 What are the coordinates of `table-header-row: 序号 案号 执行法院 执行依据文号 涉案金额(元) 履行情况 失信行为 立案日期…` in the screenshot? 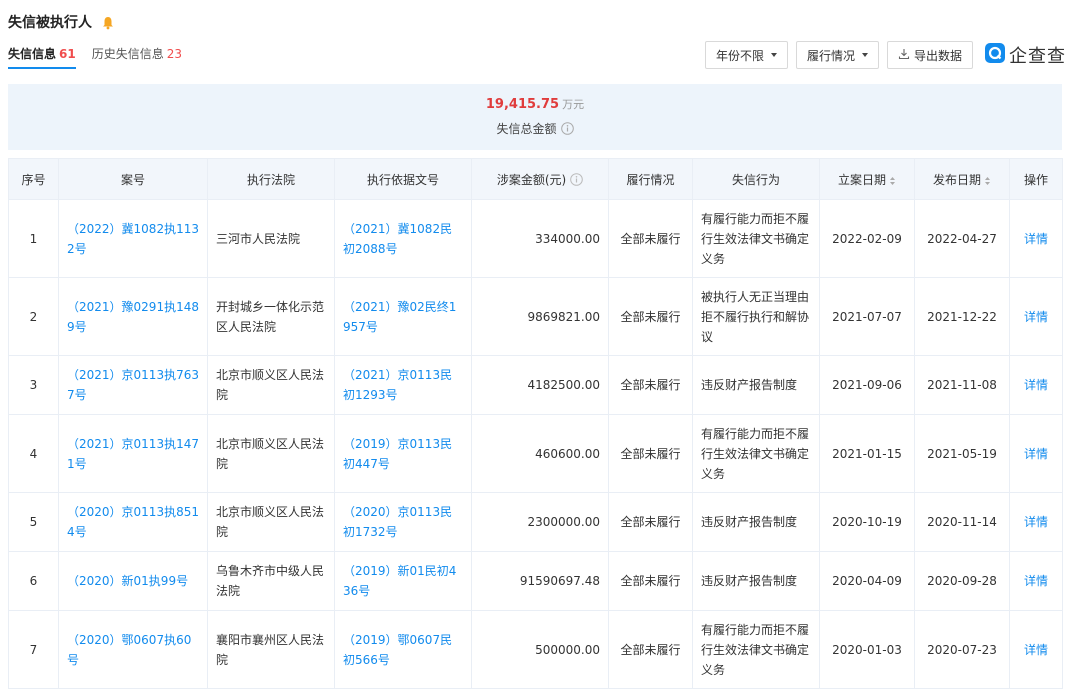 It's located at (535, 179).